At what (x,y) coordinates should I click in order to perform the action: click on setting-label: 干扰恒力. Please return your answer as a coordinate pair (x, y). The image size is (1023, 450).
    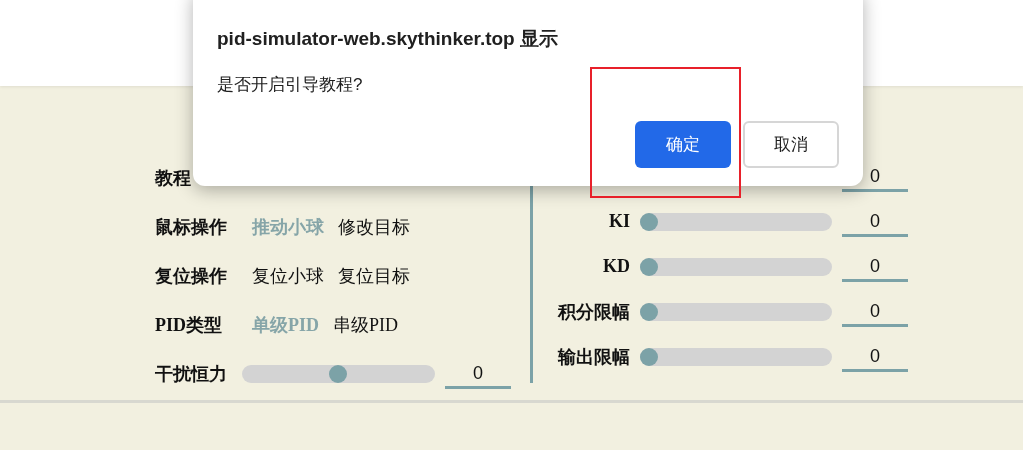
    Looking at the image, I should click on (191, 374).